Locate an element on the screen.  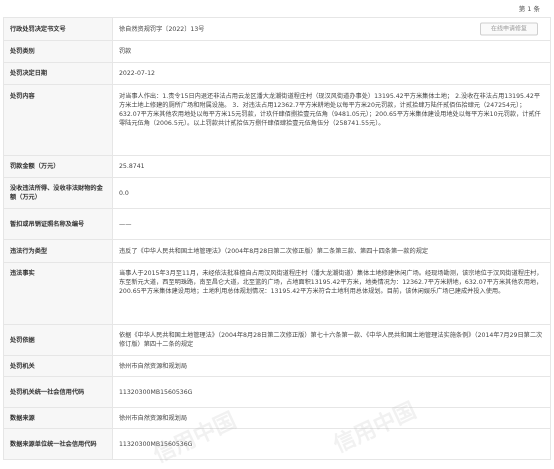
table-row: 数据来源单位统一社会信用代码 11320300MB1560536G is located at coordinates (277, 444).